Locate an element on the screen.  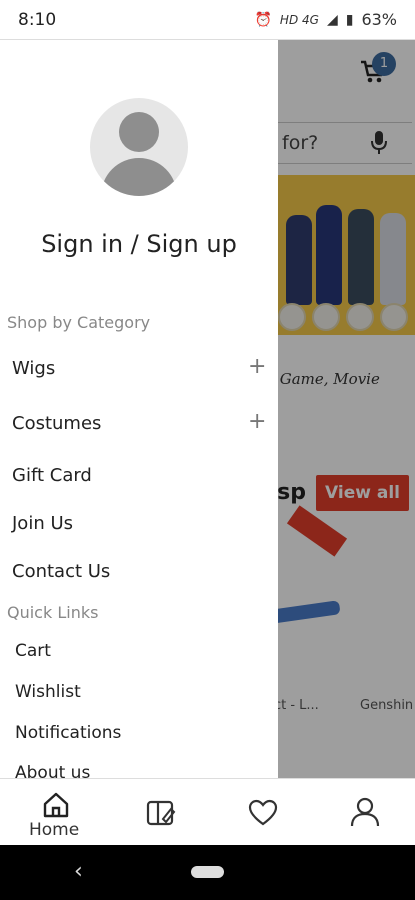
battery-icon: ▮ is located at coordinates (349, 19).